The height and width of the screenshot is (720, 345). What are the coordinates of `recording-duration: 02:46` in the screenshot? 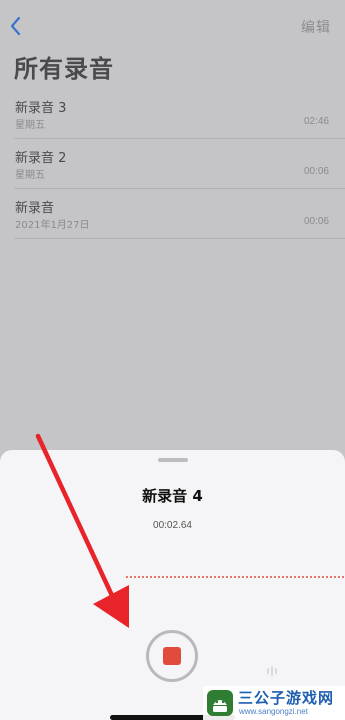 It's located at (316, 121).